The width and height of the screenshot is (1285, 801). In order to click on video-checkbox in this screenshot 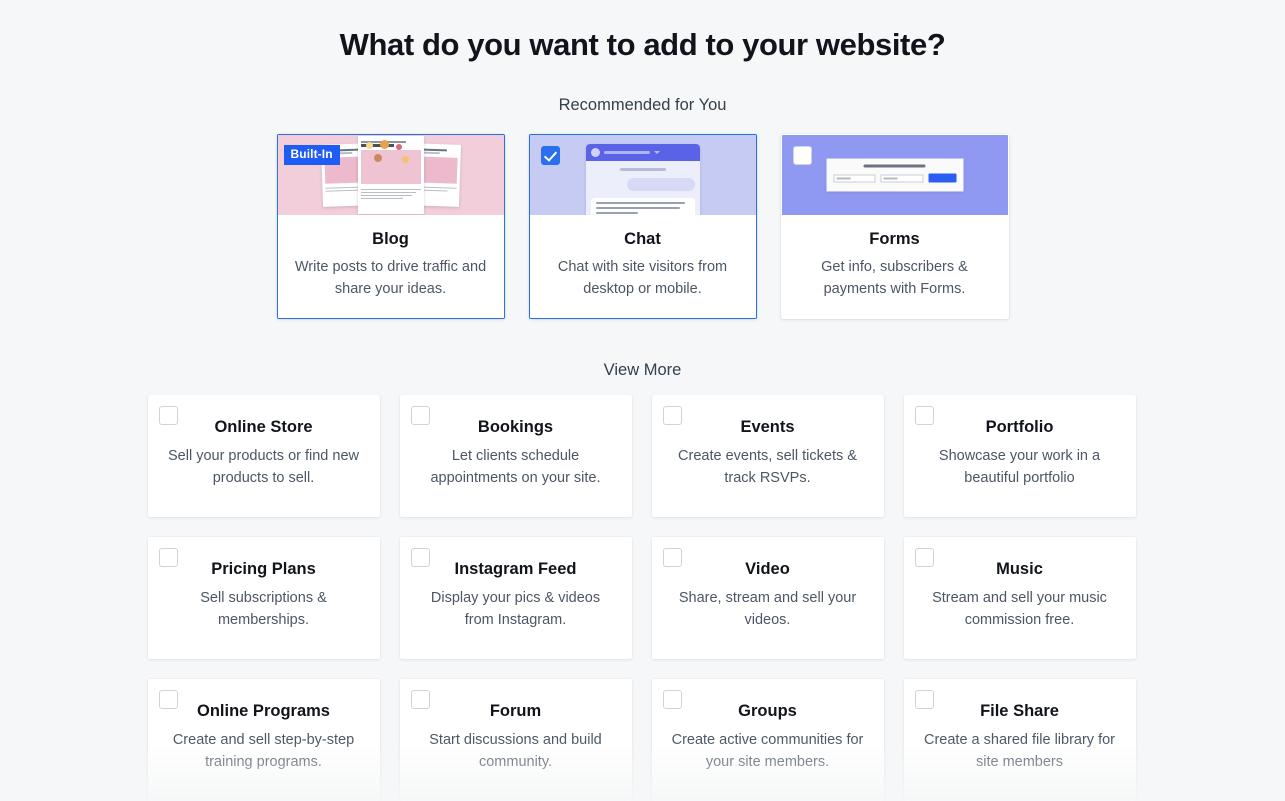, I will do `click(672, 557)`.